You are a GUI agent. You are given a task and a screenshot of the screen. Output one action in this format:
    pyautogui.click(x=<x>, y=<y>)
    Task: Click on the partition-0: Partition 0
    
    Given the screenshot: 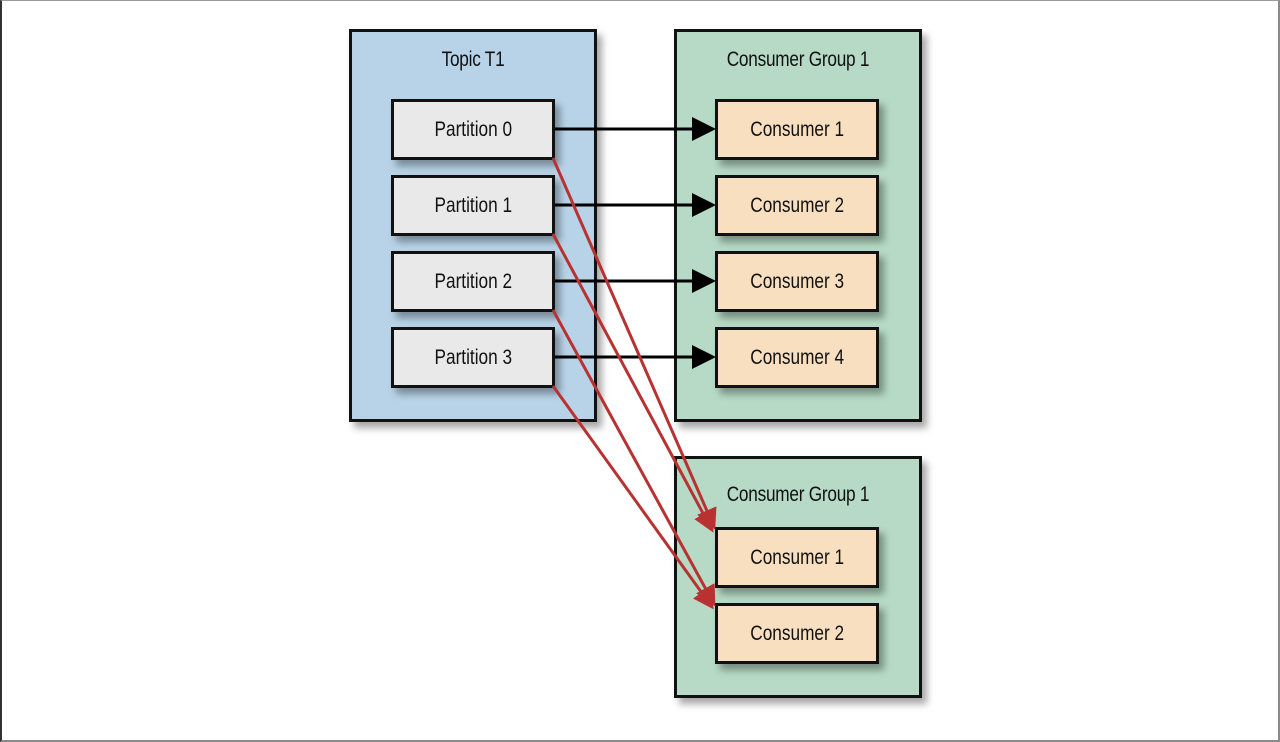 What is the action you would take?
    pyautogui.click(x=473, y=129)
    